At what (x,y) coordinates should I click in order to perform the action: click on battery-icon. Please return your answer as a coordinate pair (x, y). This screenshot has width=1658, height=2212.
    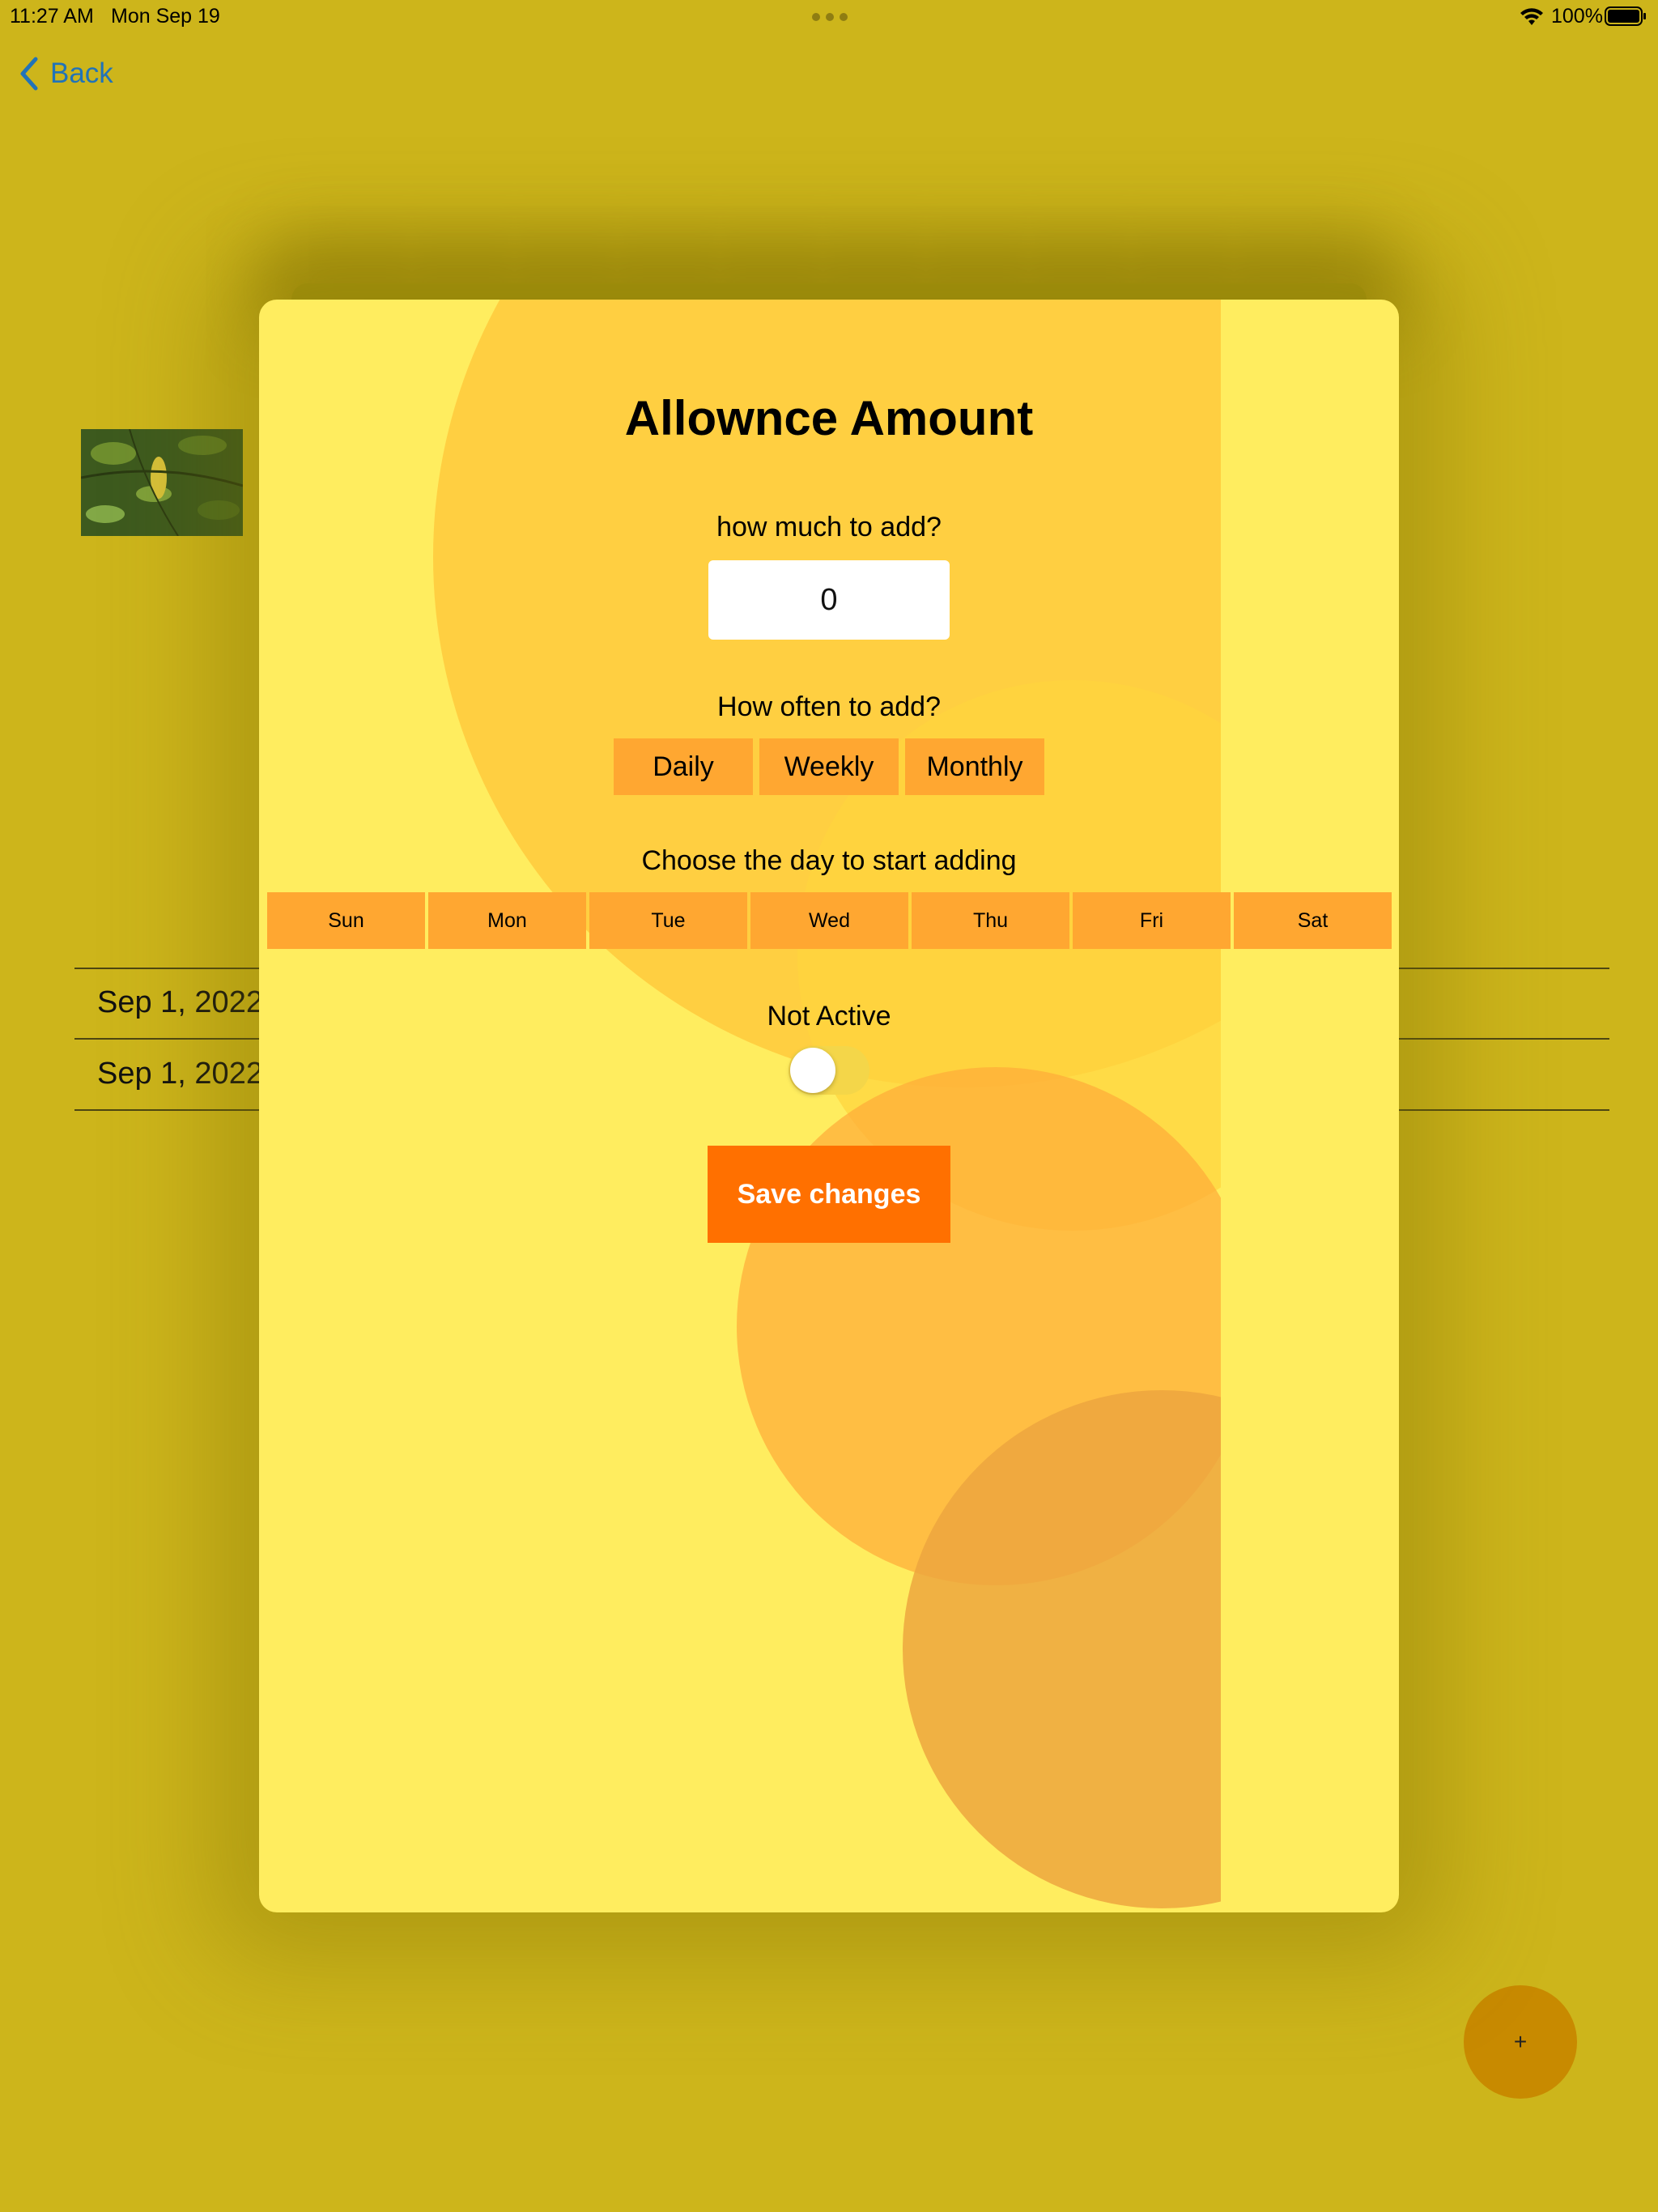
    Looking at the image, I should click on (1625, 16).